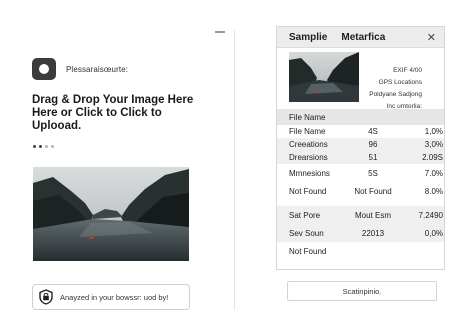 The height and width of the screenshot is (331, 474). Describe the element at coordinates (360, 157) in the screenshot. I see `table-row: Drearsions 51 2.09S` at that location.